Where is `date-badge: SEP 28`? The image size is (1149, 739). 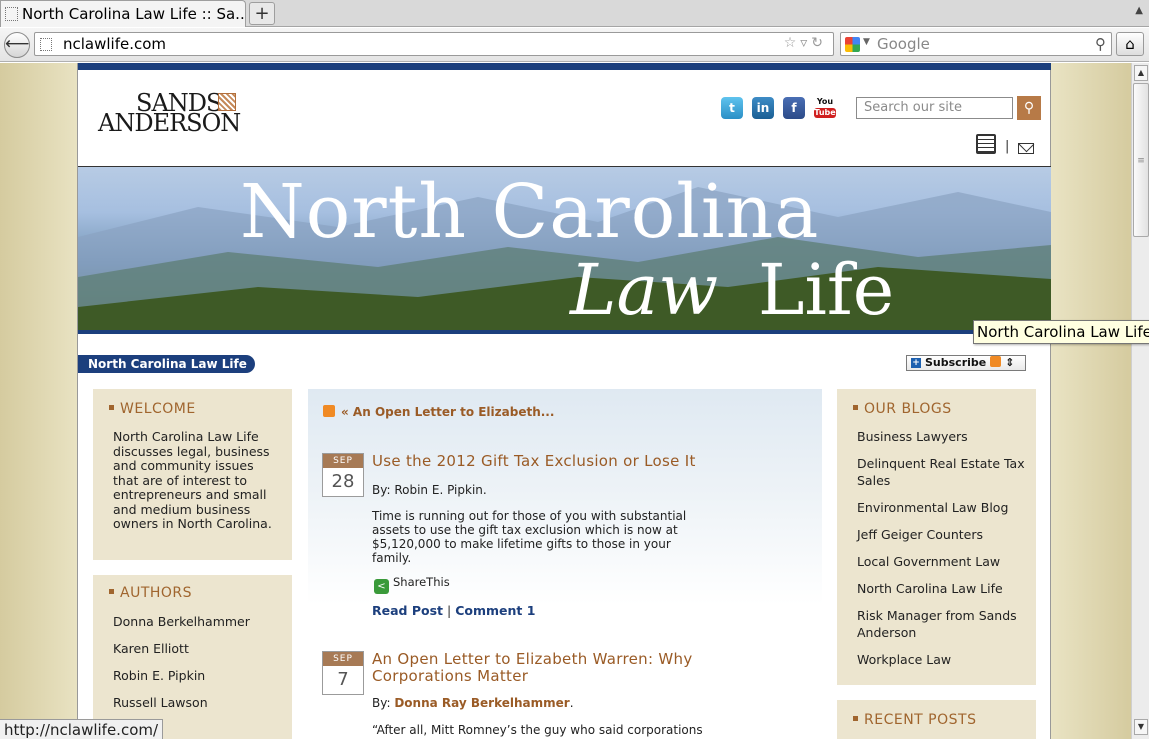 date-badge: SEP 28 is located at coordinates (343, 475).